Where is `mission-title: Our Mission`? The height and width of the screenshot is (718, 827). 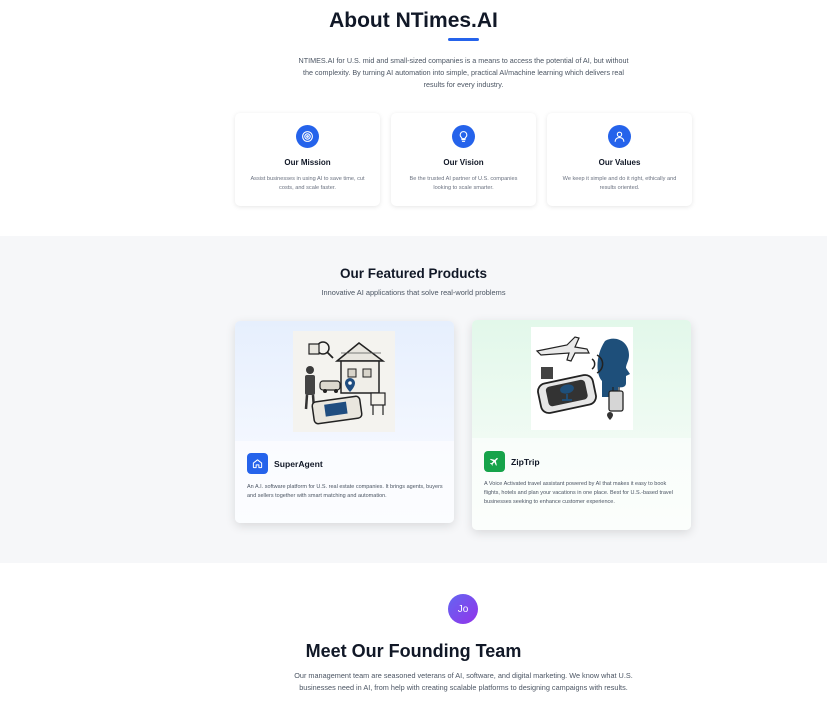
mission-title: Our Mission is located at coordinates (307, 162).